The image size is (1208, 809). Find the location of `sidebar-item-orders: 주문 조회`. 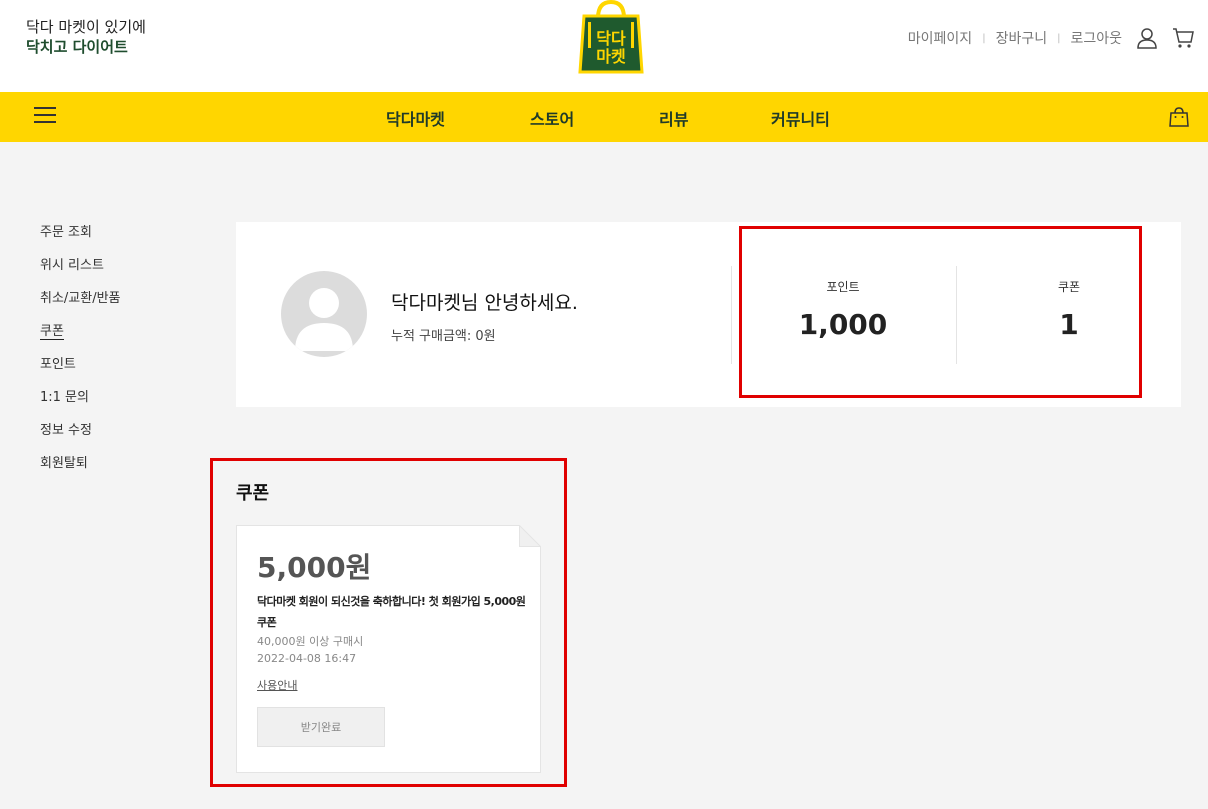

sidebar-item-orders: 주문 조회 is located at coordinates (80, 240).